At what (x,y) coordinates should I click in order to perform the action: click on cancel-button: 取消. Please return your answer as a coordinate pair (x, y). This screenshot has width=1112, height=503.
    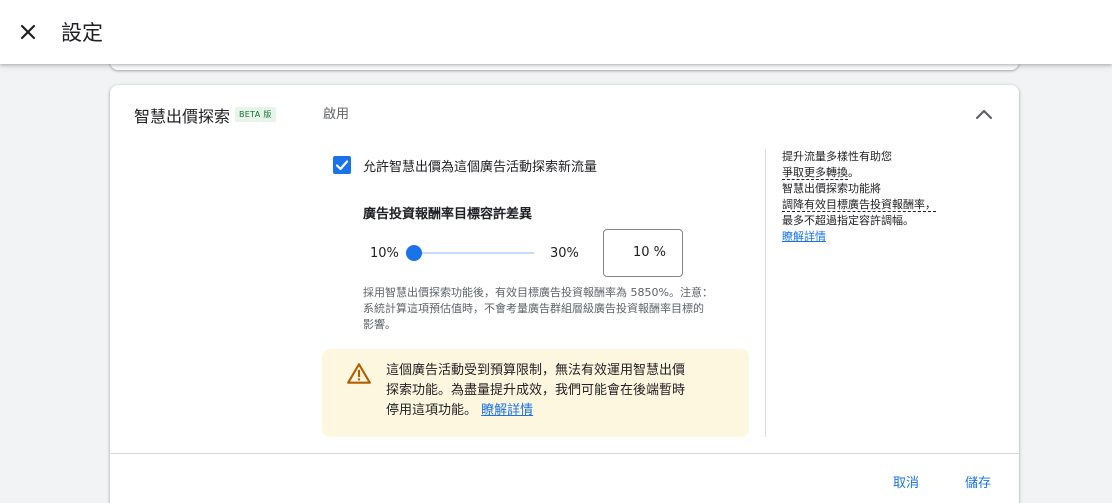
    Looking at the image, I should click on (906, 481).